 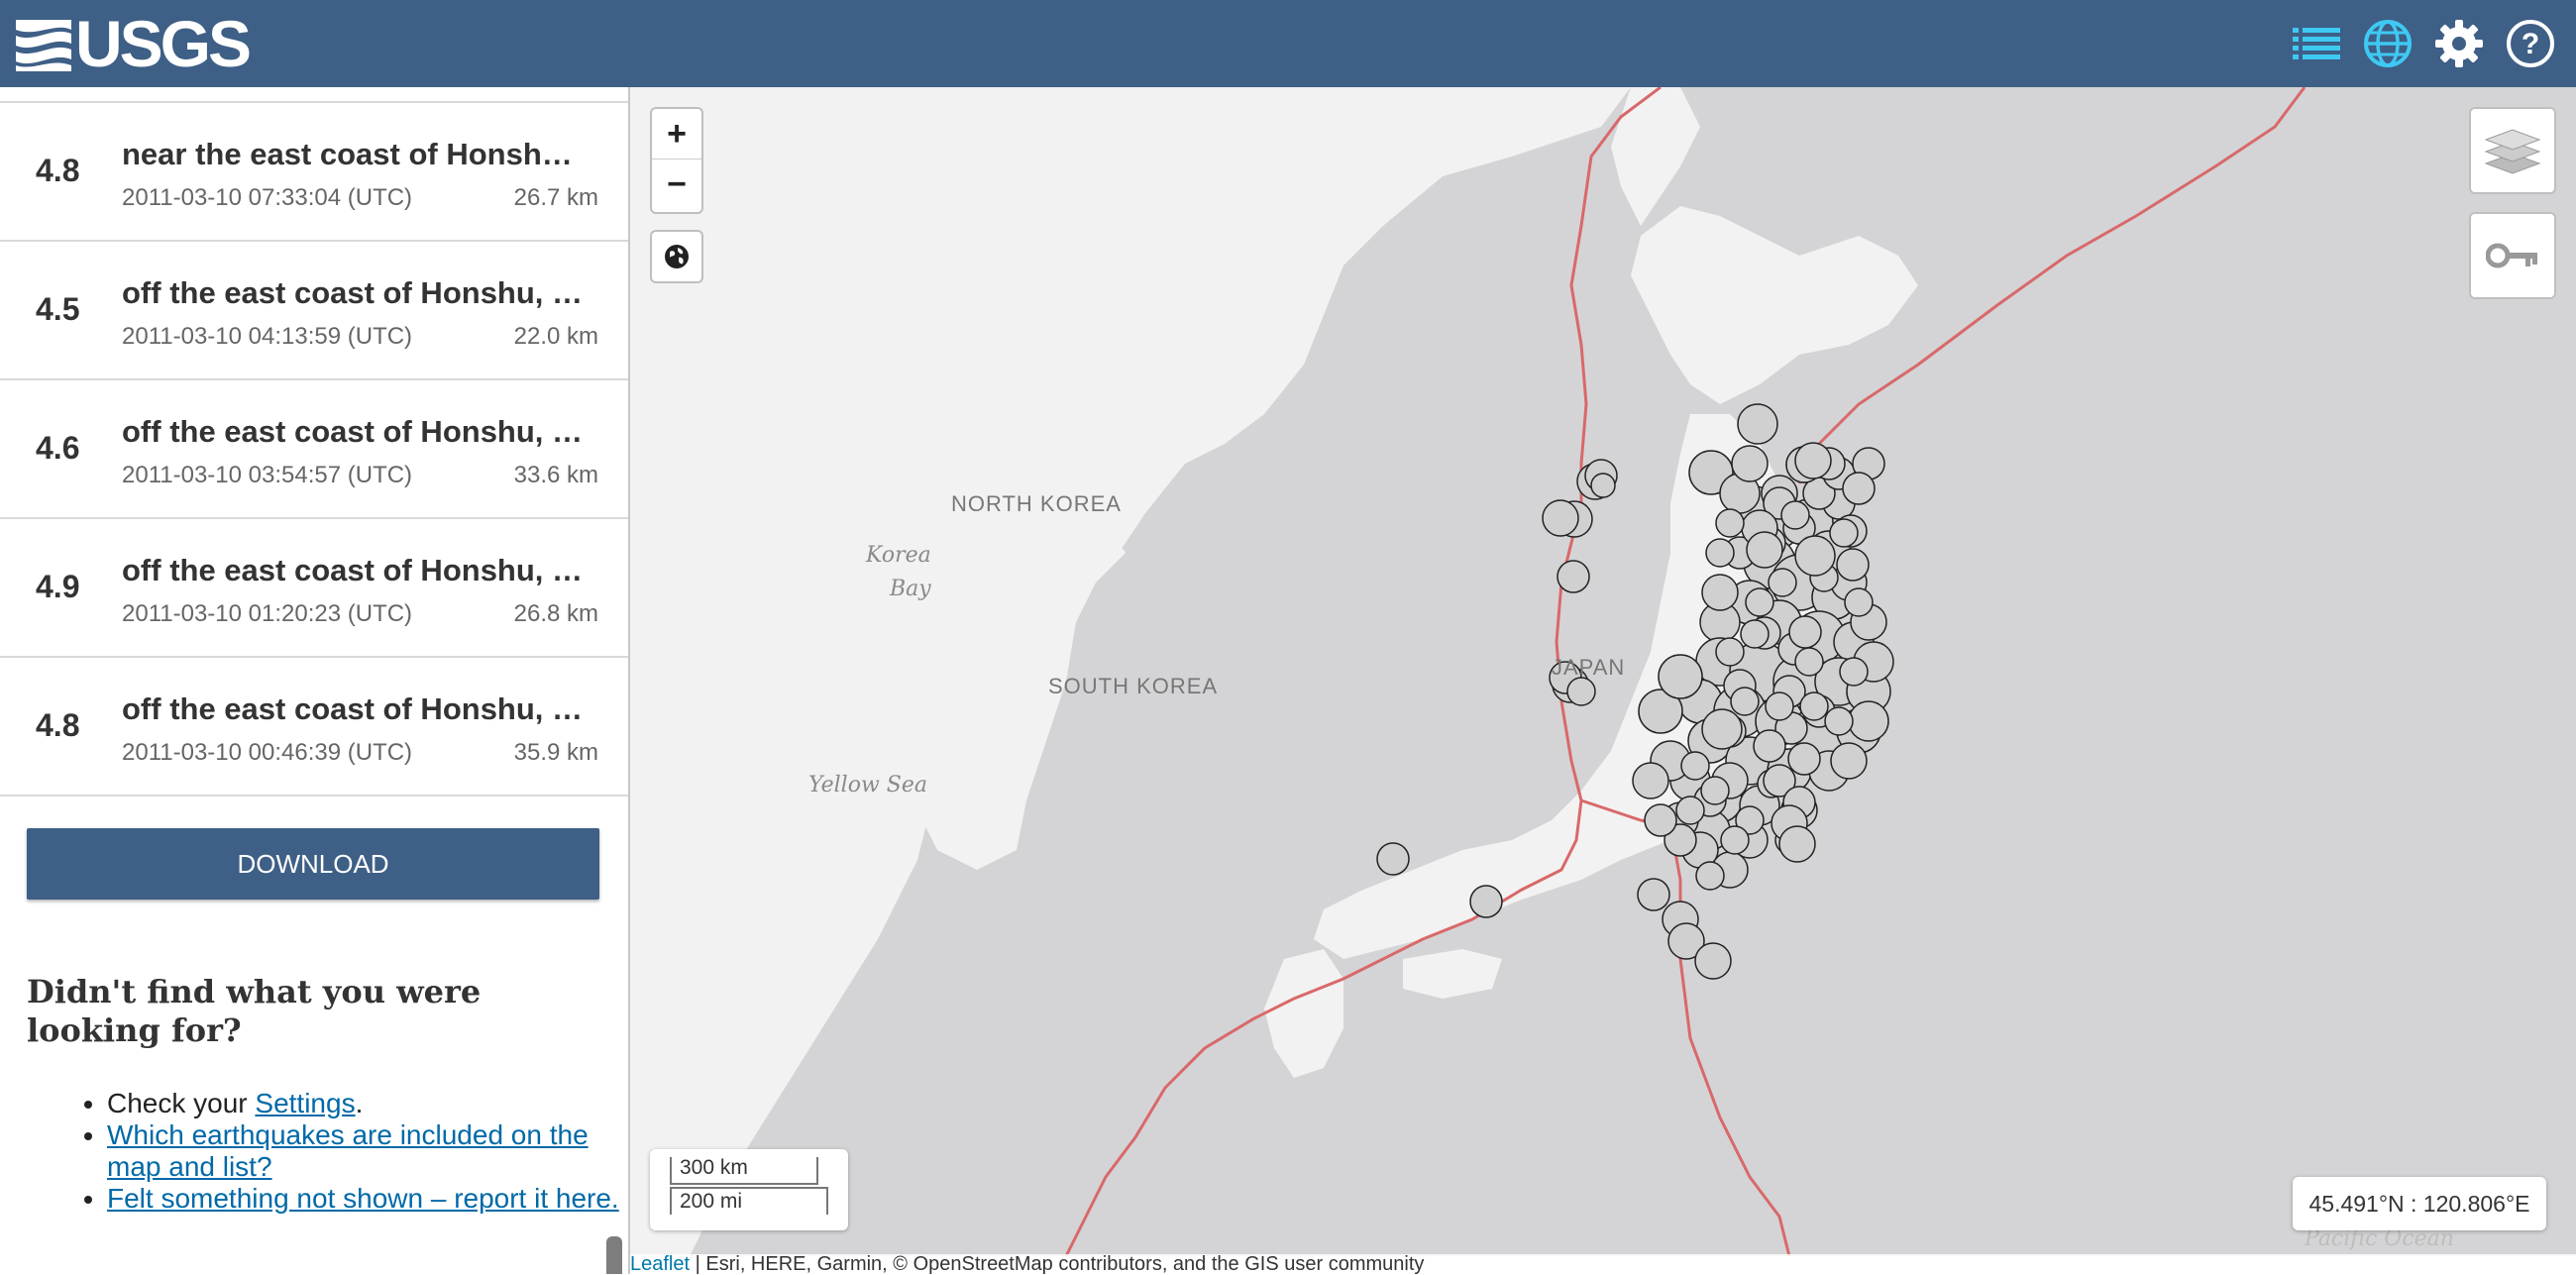 I want to click on coordinate-readout: 45.491°N : 120.806°E, so click(x=2419, y=1204).